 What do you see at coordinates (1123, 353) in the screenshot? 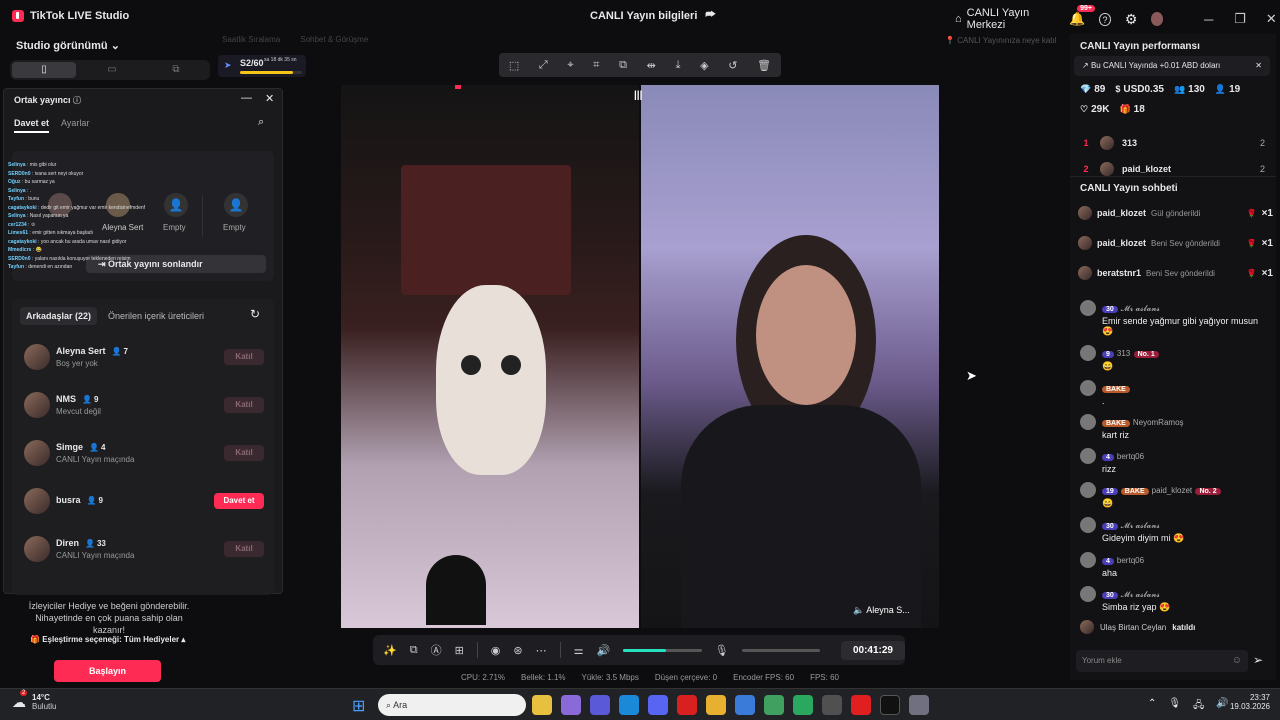
I see `chat-user: 313` at bounding box center [1123, 353].